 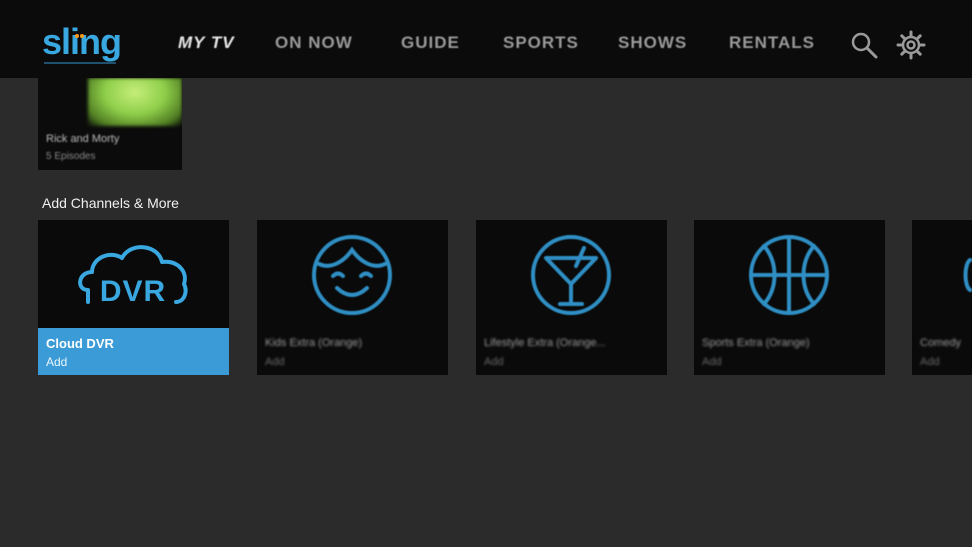 I want to click on tile-name: Kids Extra (Orange), so click(x=314, y=343).